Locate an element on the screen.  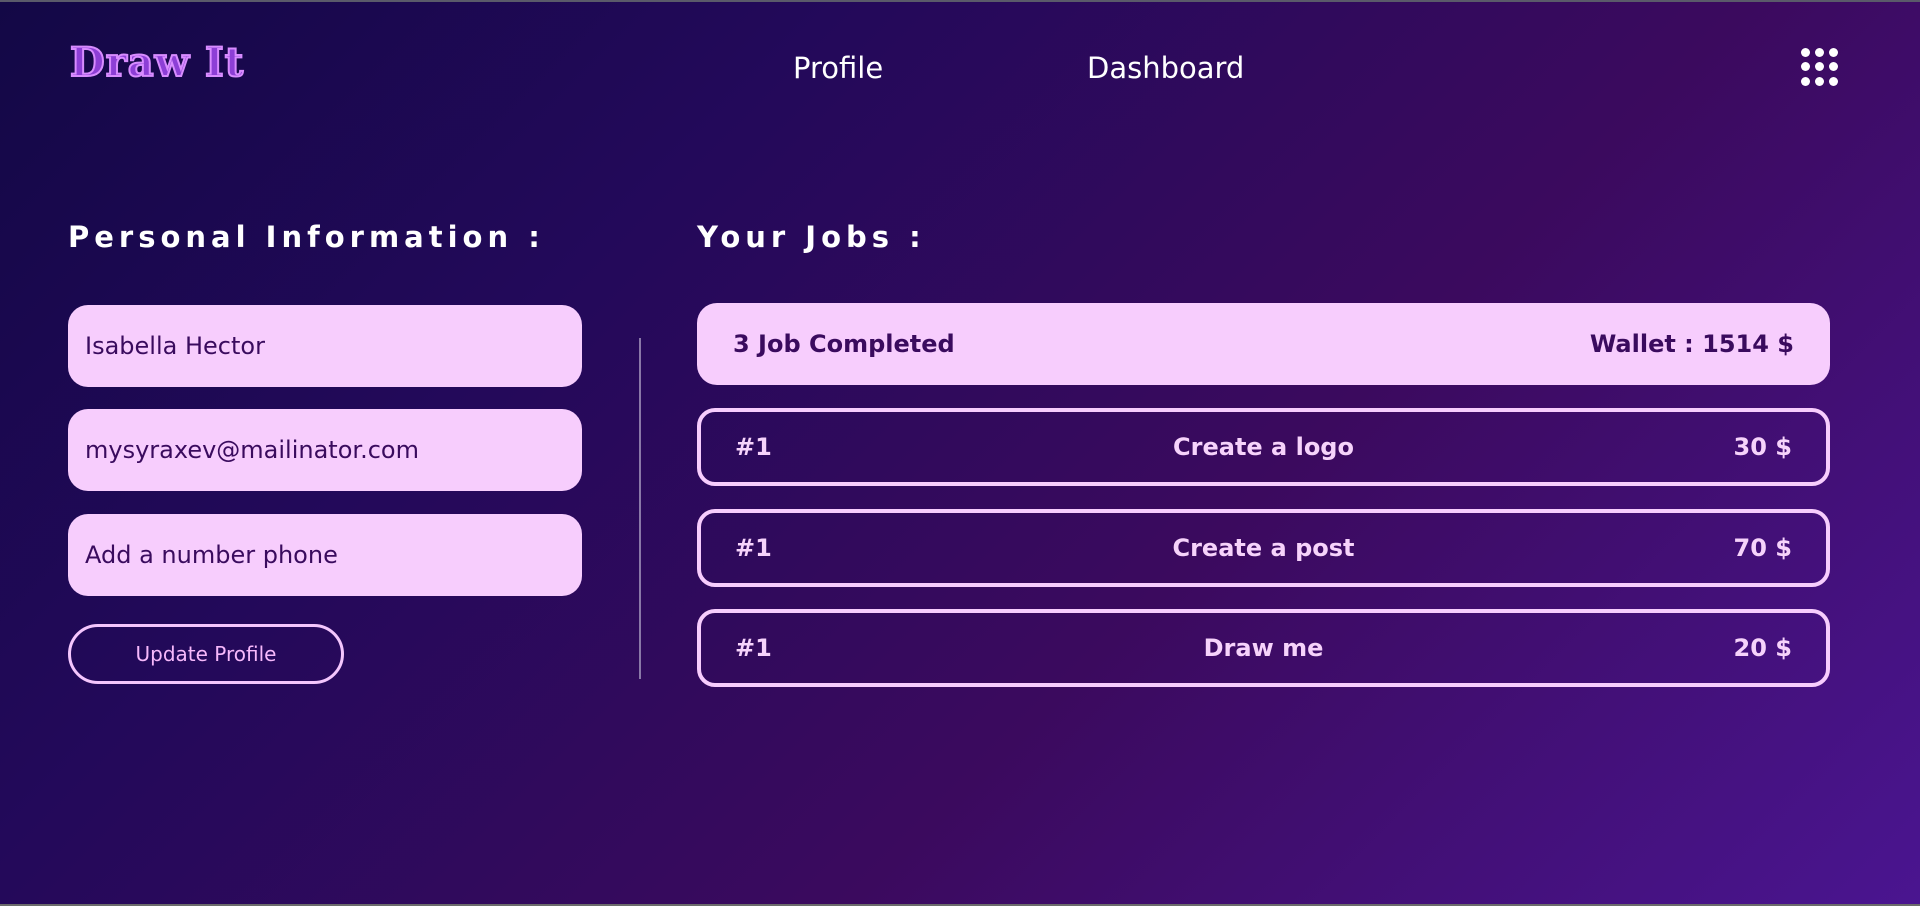
app-logo: Draw It is located at coordinates (156, 63).